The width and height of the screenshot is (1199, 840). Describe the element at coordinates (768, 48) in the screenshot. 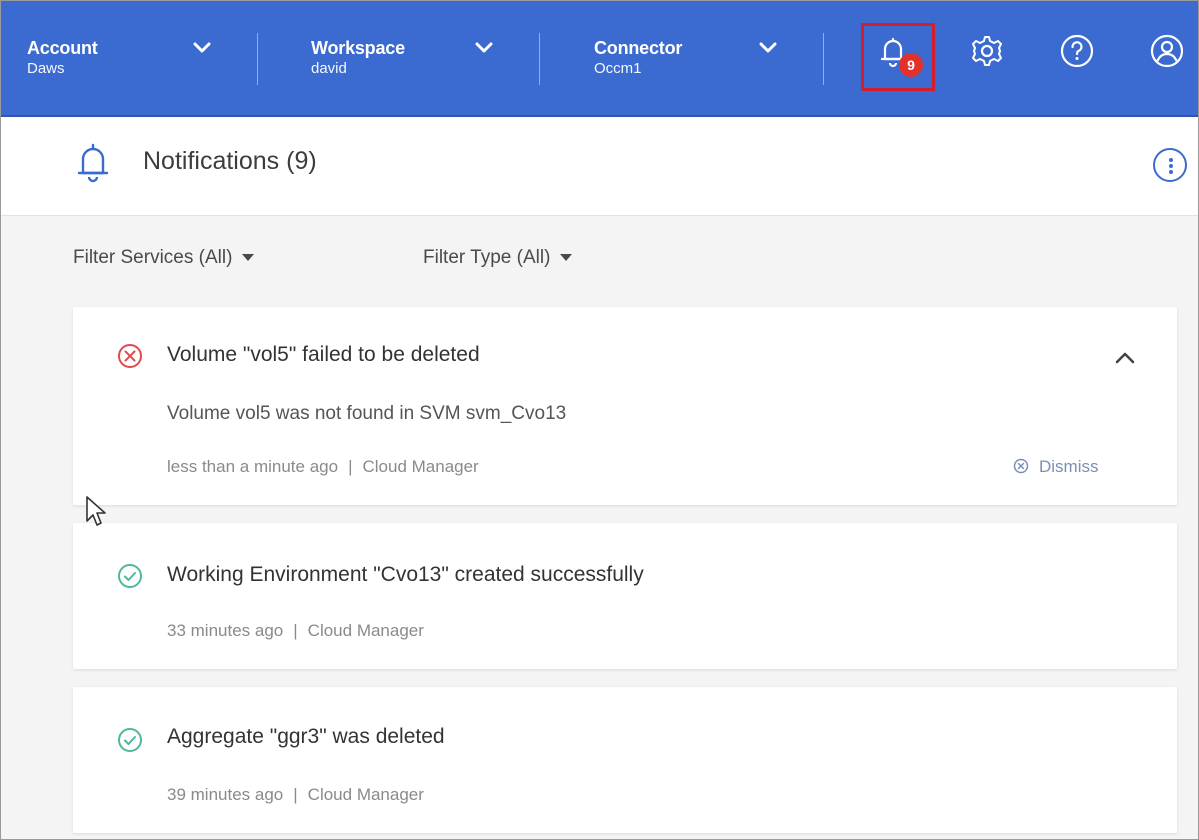

I see `connector-chevron-down-icon` at that location.